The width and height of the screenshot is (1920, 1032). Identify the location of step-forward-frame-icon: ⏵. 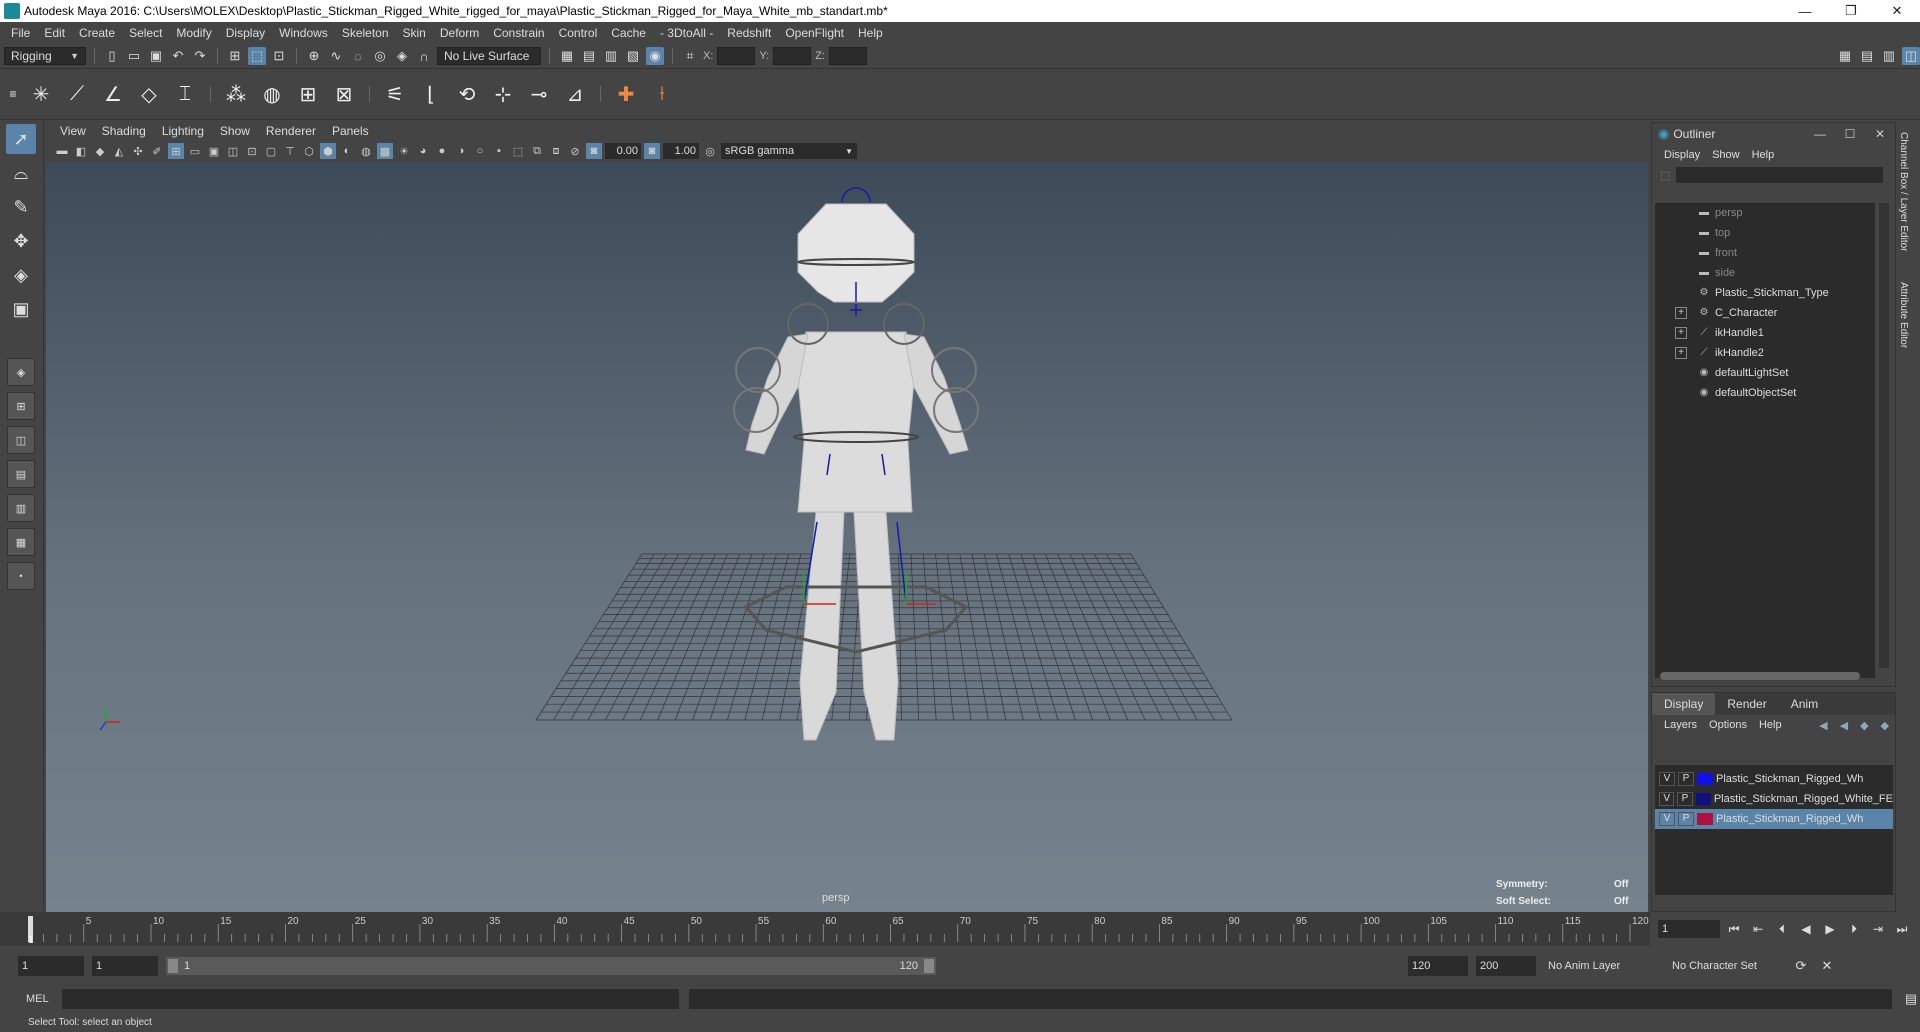
(1854, 929).